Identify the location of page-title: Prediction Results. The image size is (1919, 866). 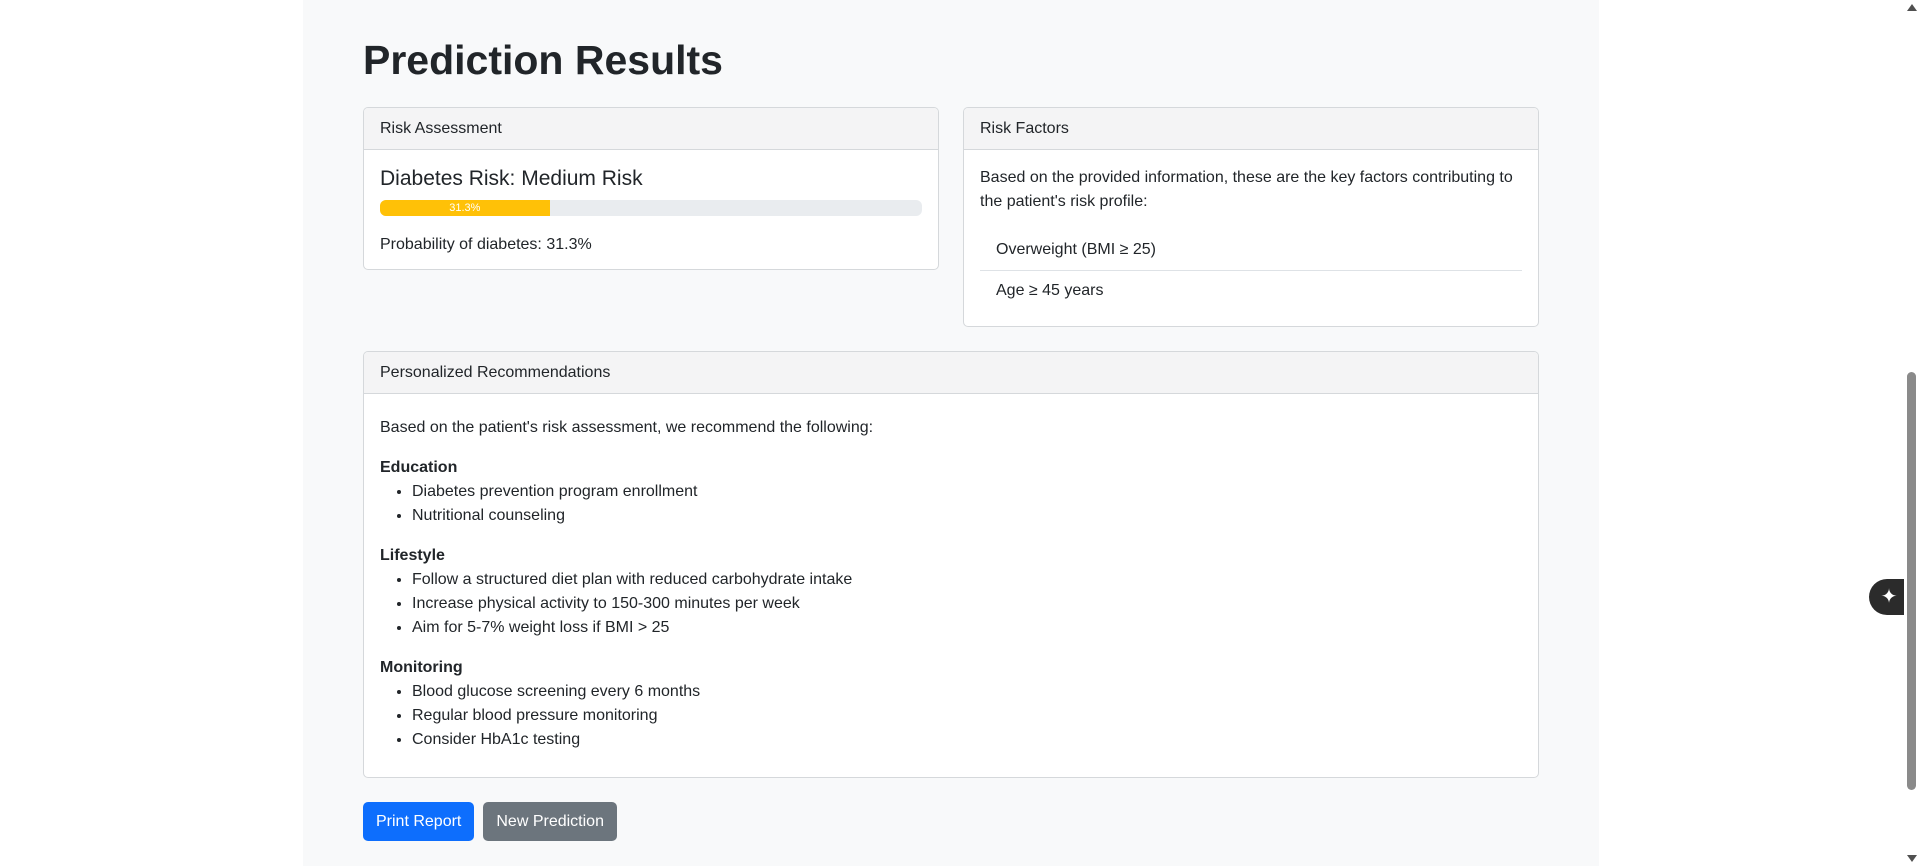
(543, 60).